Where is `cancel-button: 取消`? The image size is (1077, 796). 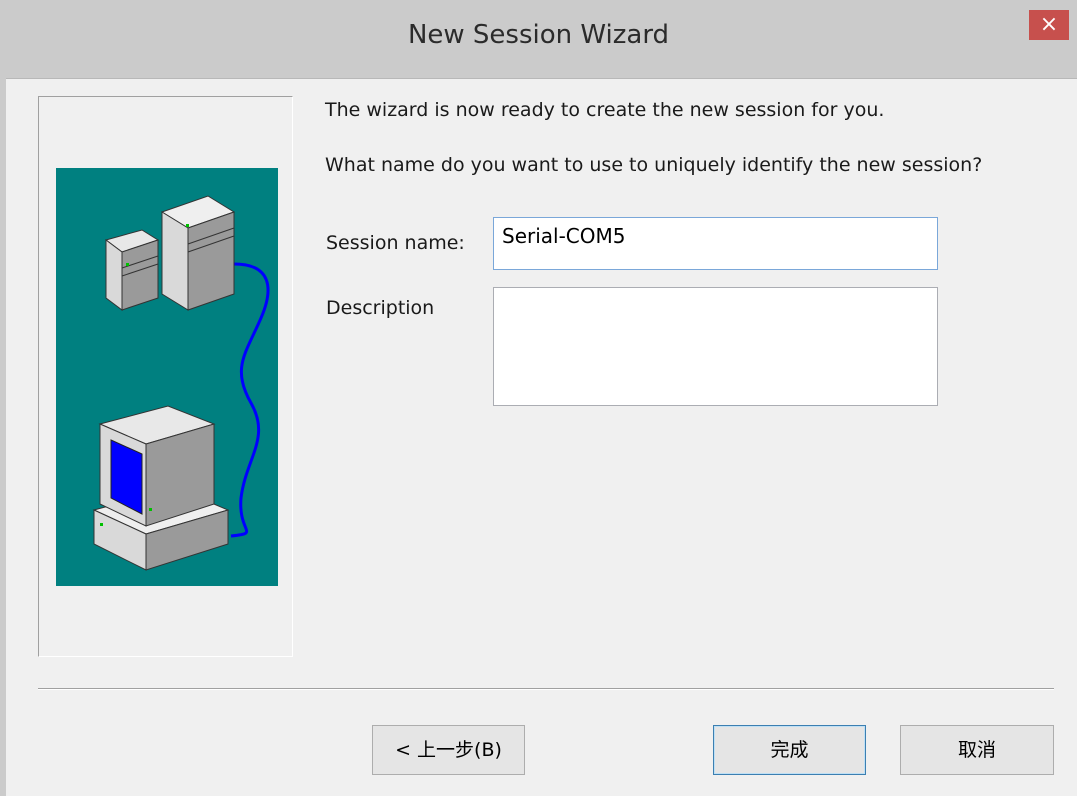
cancel-button: 取消 is located at coordinates (977, 750).